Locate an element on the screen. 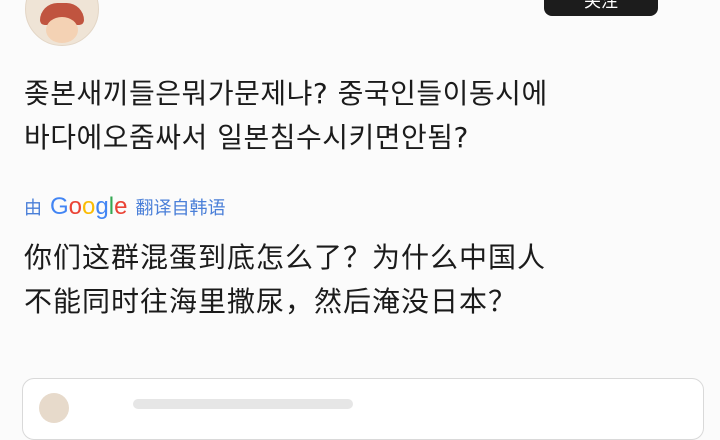  reply-avatar is located at coordinates (54, 408).